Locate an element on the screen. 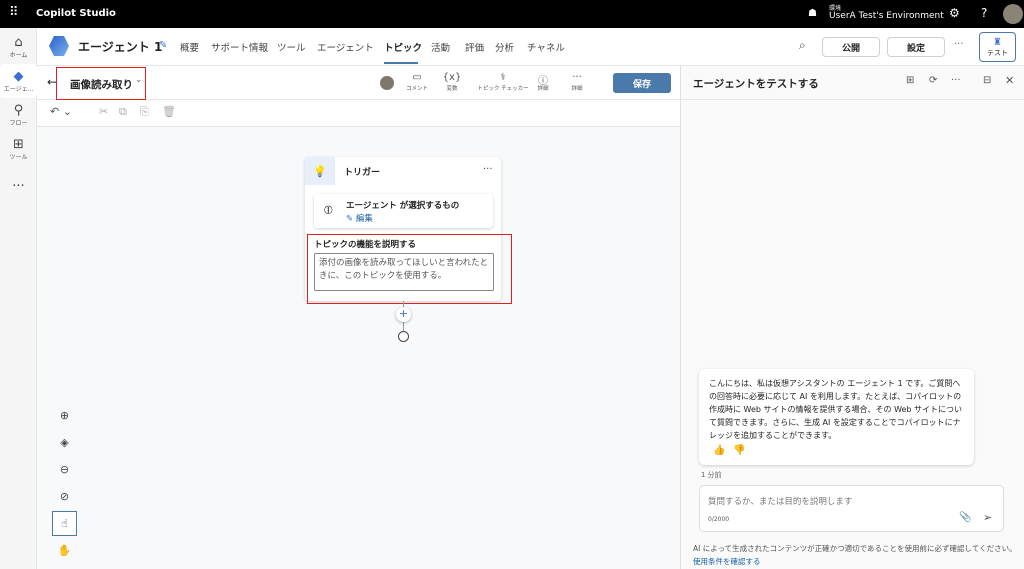 This screenshot has width=1024, height=569. send-icon: ➢ is located at coordinates (987, 517).